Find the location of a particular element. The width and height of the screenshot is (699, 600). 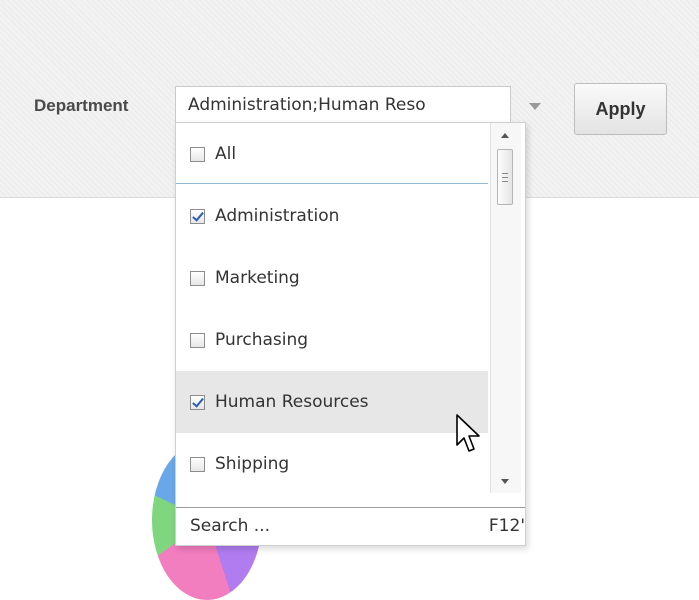

department-select: Administration;Human Reso is located at coordinates (343, 104).